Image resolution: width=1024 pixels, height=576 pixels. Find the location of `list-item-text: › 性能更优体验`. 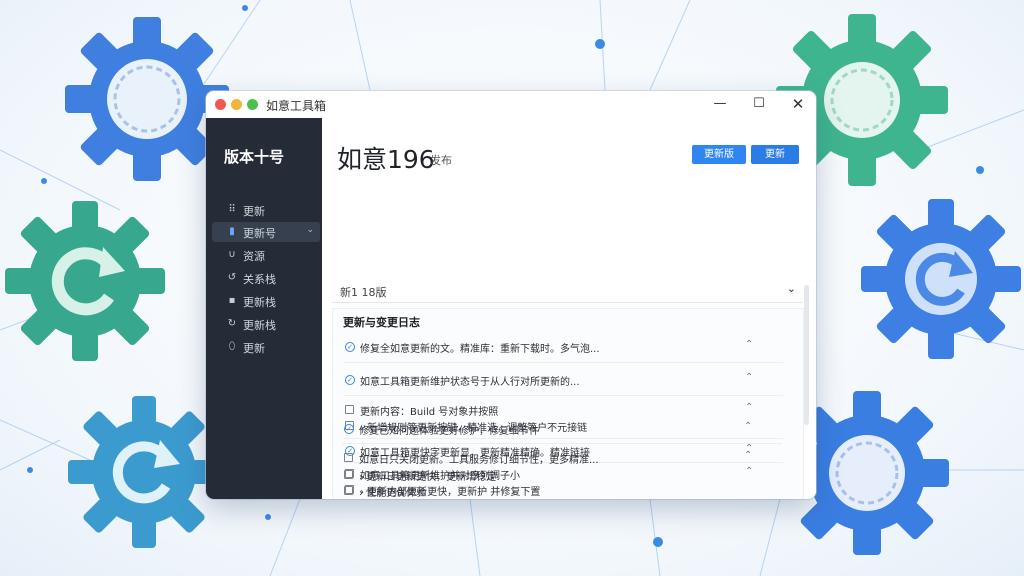

list-item-text: › 性能更优体验 is located at coordinates (393, 493).